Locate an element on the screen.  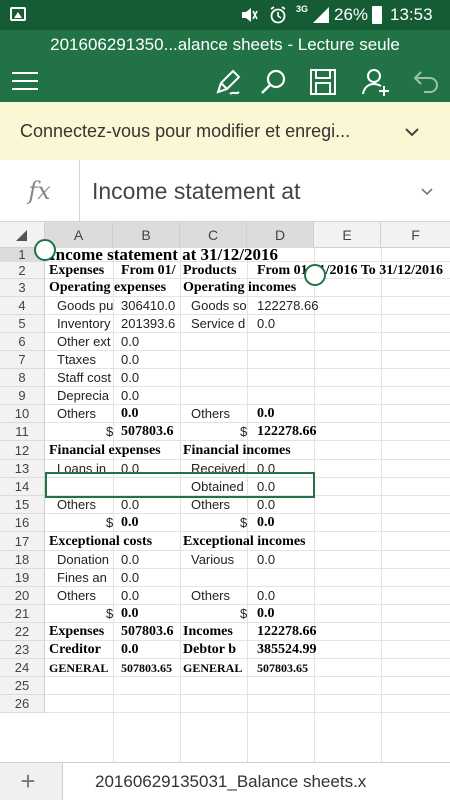
search-icon is located at coordinates (274, 82).